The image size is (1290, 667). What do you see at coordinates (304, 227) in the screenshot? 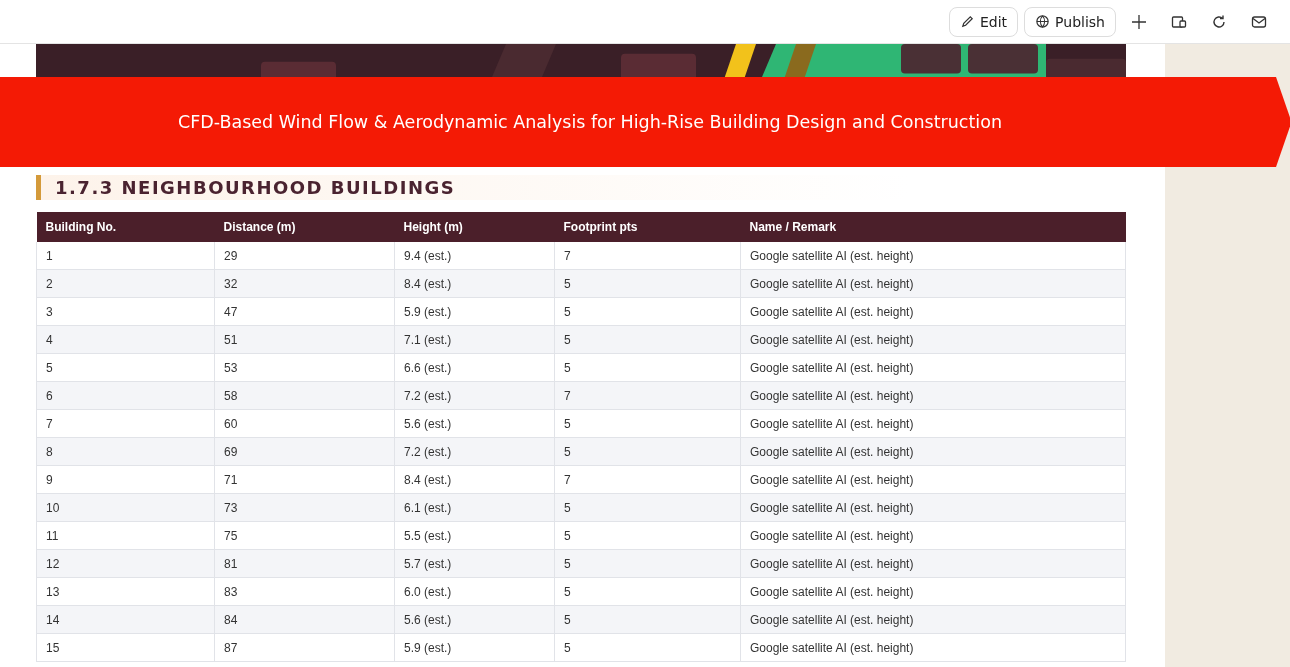
I see `column-header: Distance (m)` at bounding box center [304, 227].